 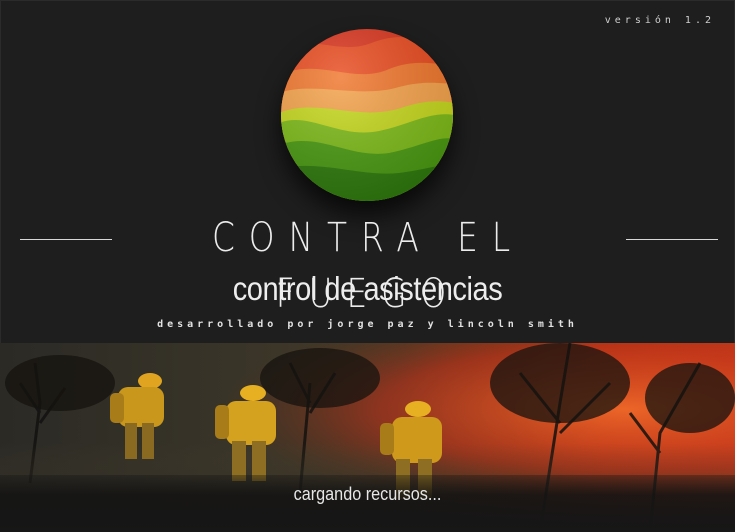 I want to click on version-label: versión 1.2, so click(x=659, y=20).